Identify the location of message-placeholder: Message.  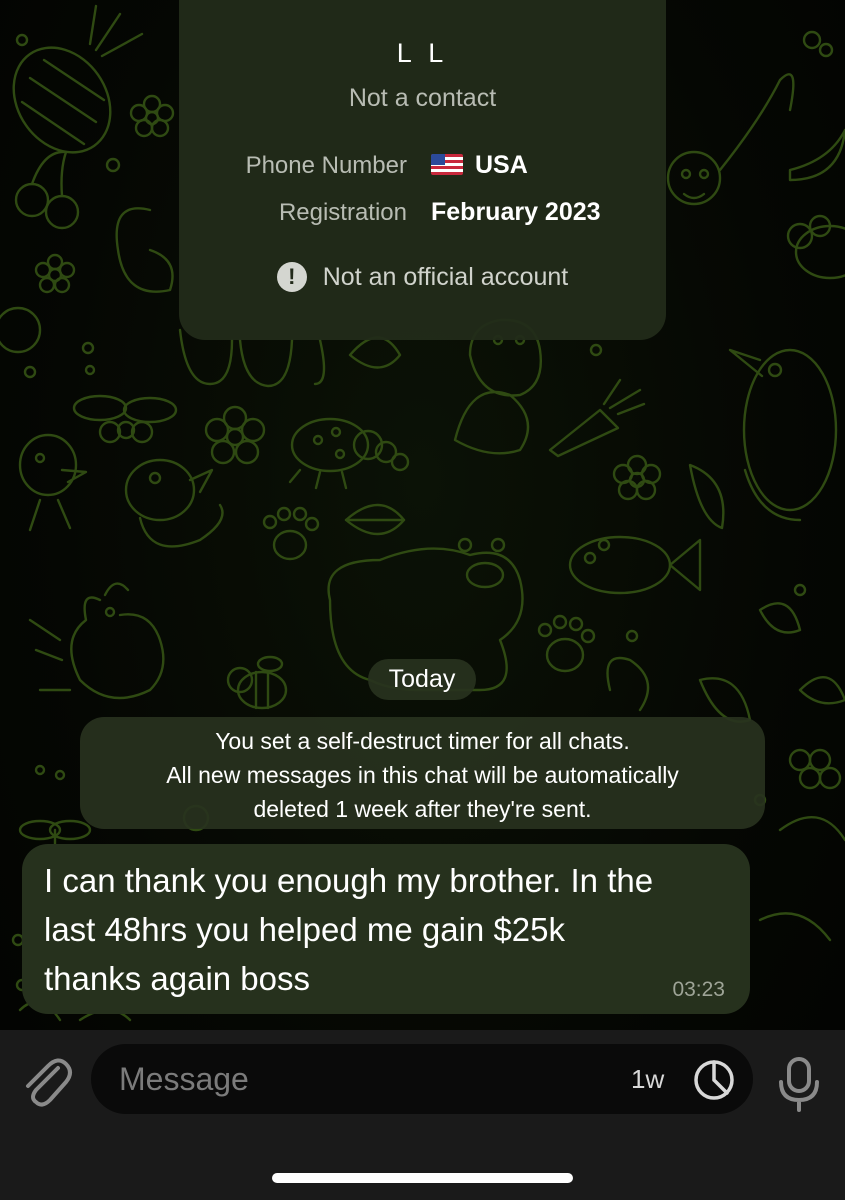
(184, 1079).